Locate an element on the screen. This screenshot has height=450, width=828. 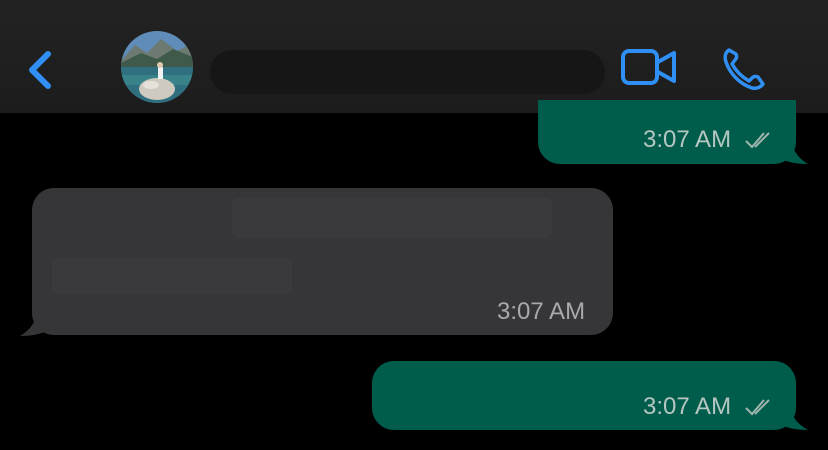
video-camera-icon is located at coordinates (649, 67).